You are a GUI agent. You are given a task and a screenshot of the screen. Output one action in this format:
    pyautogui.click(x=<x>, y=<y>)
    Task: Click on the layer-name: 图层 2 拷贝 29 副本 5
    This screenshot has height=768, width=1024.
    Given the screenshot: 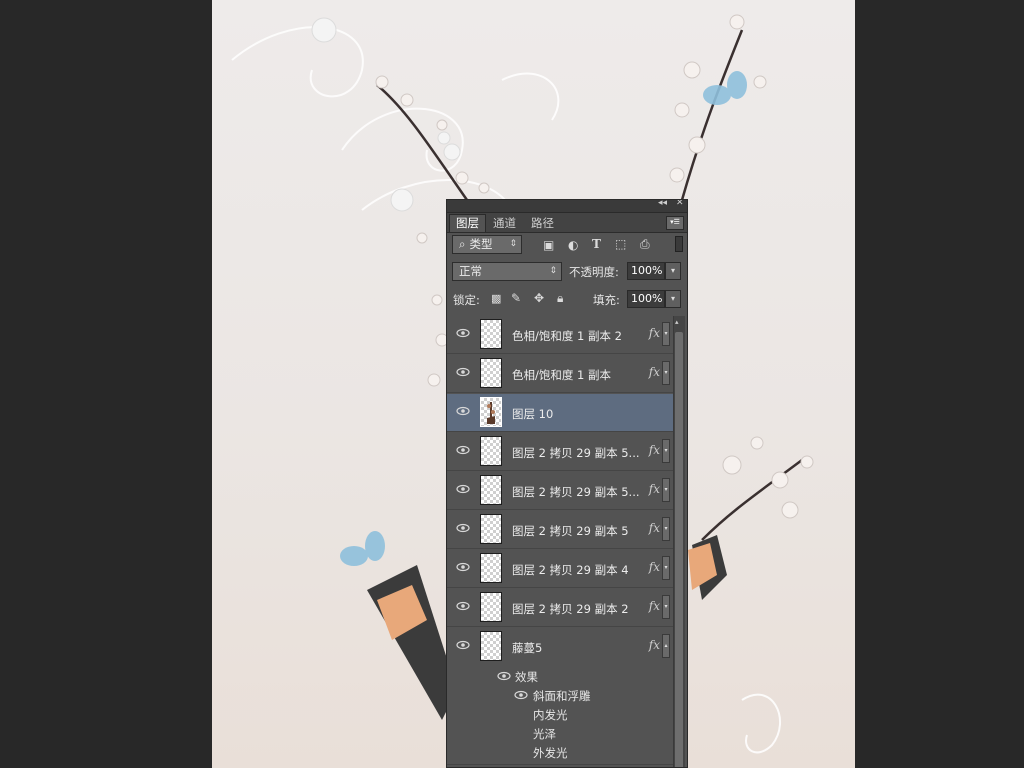 What is the action you would take?
    pyautogui.click(x=570, y=531)
    